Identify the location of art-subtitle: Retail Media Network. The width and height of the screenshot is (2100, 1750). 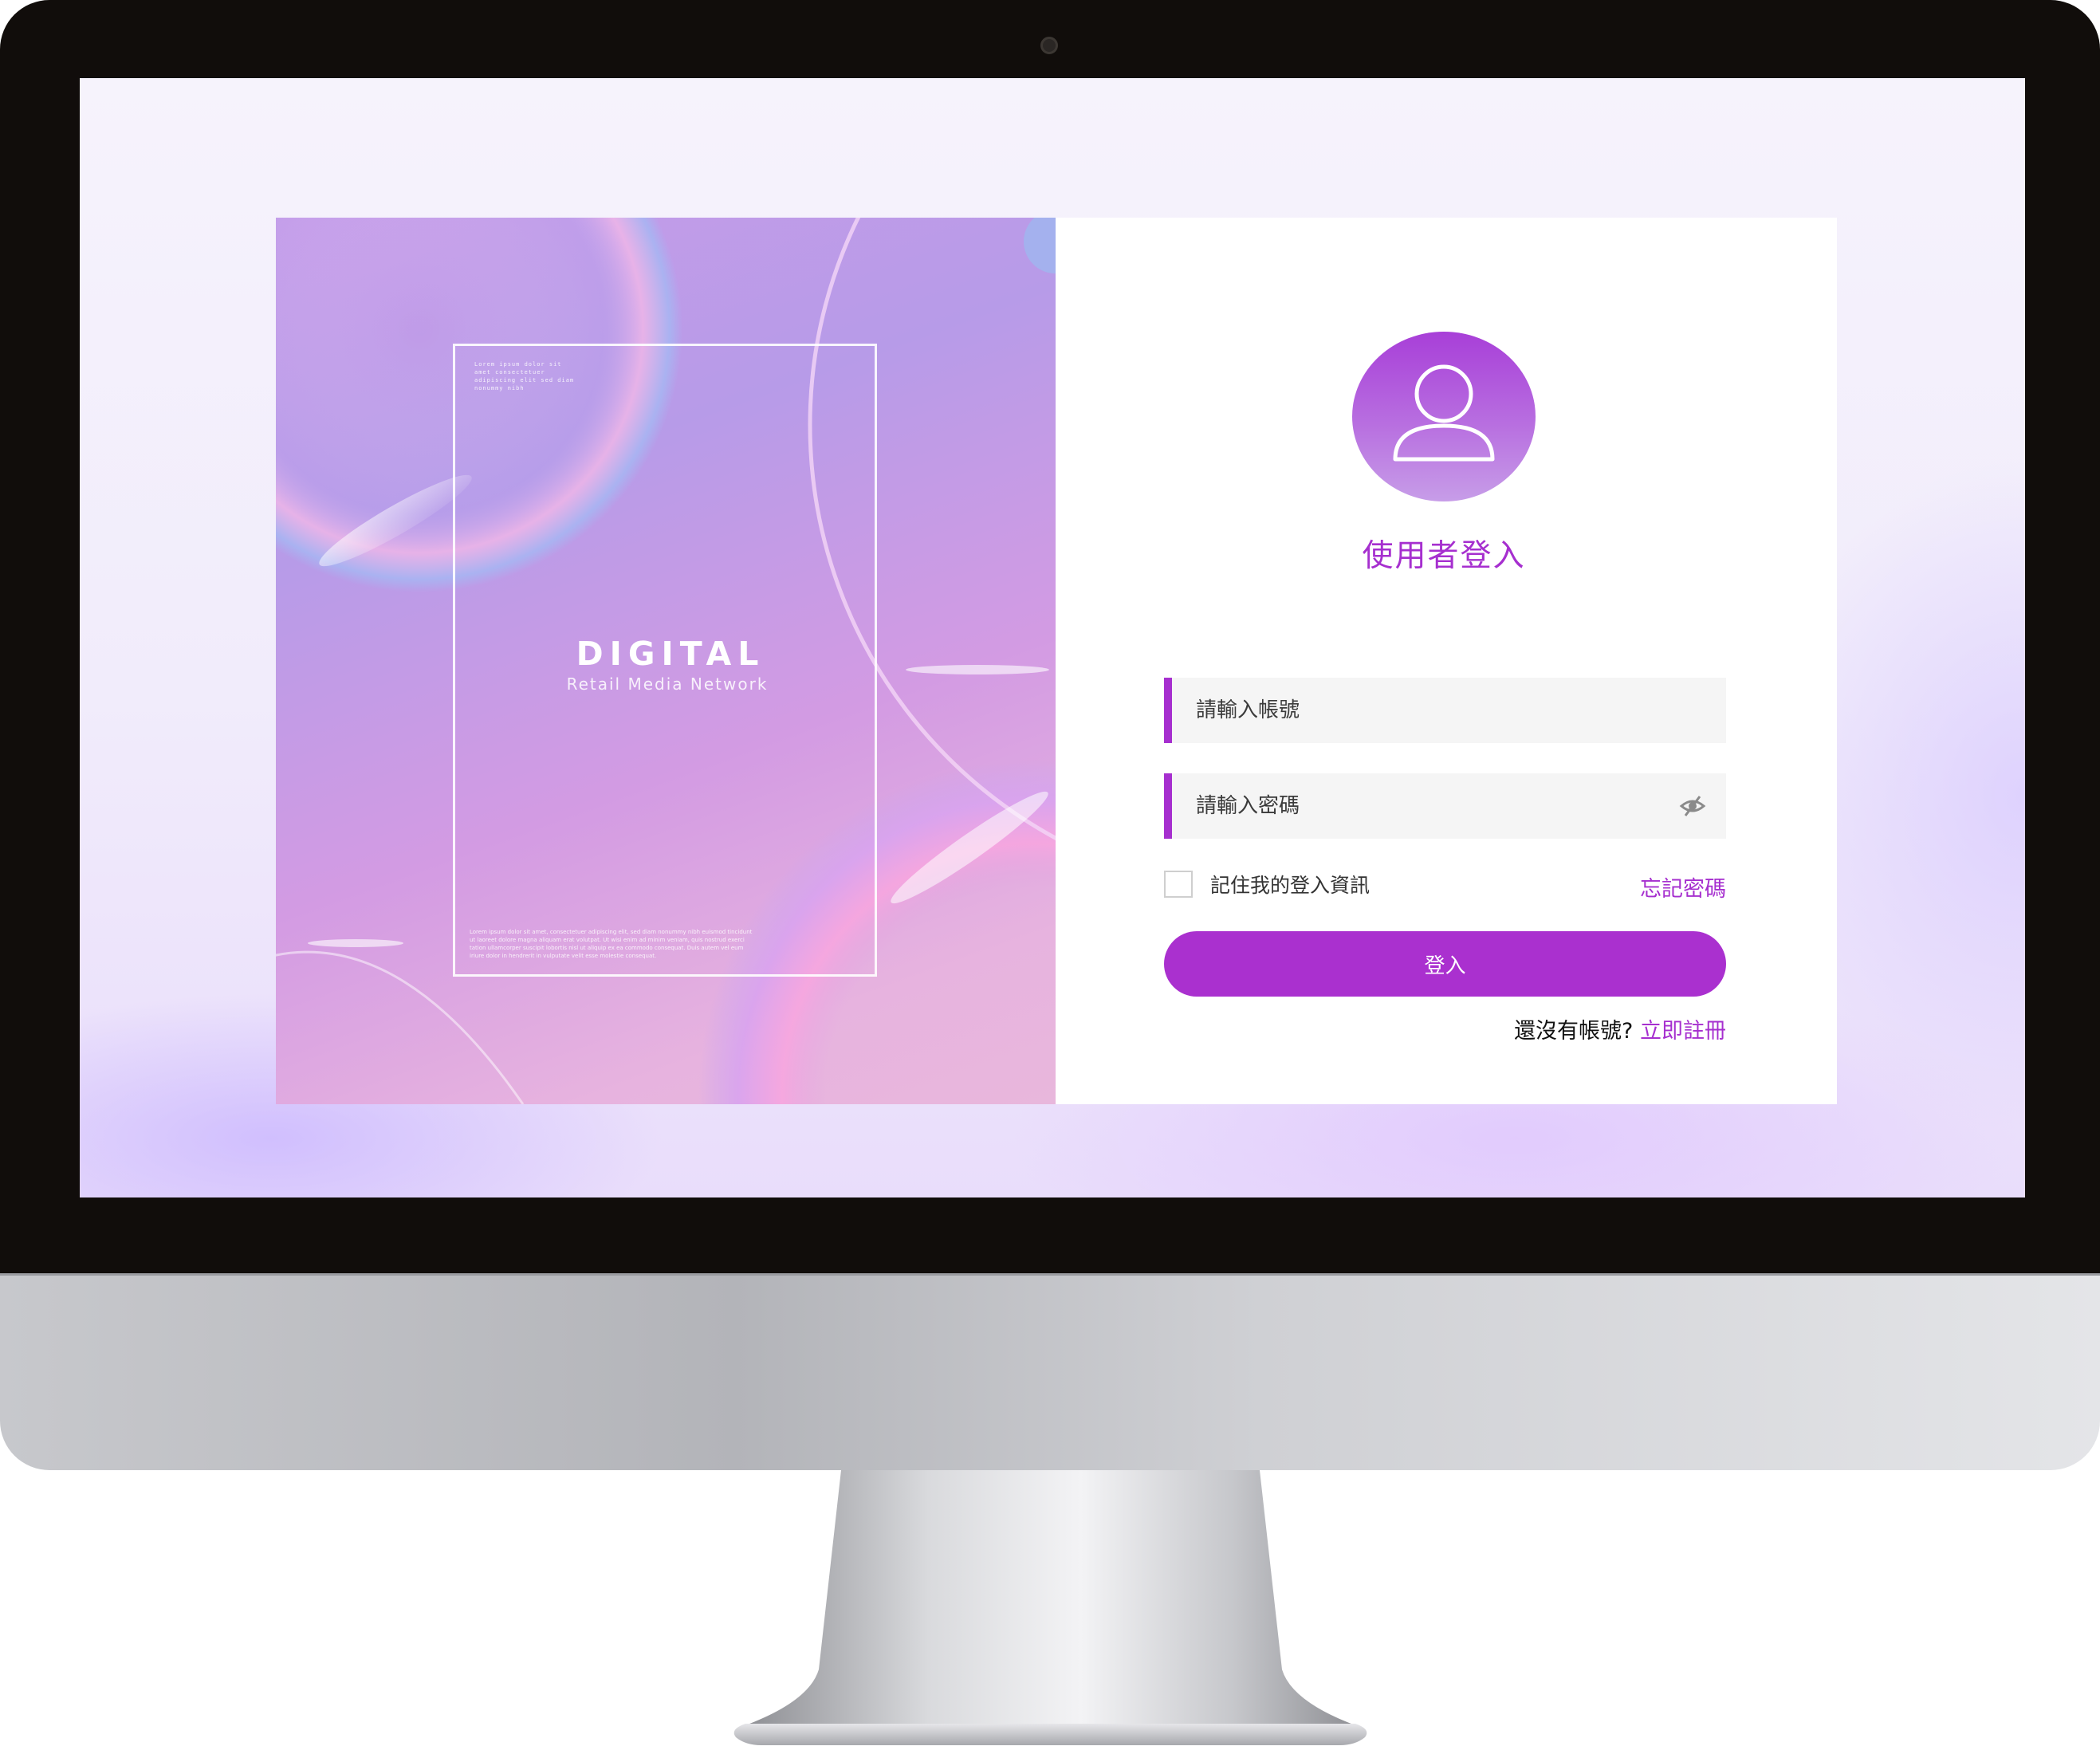
(667, 684).